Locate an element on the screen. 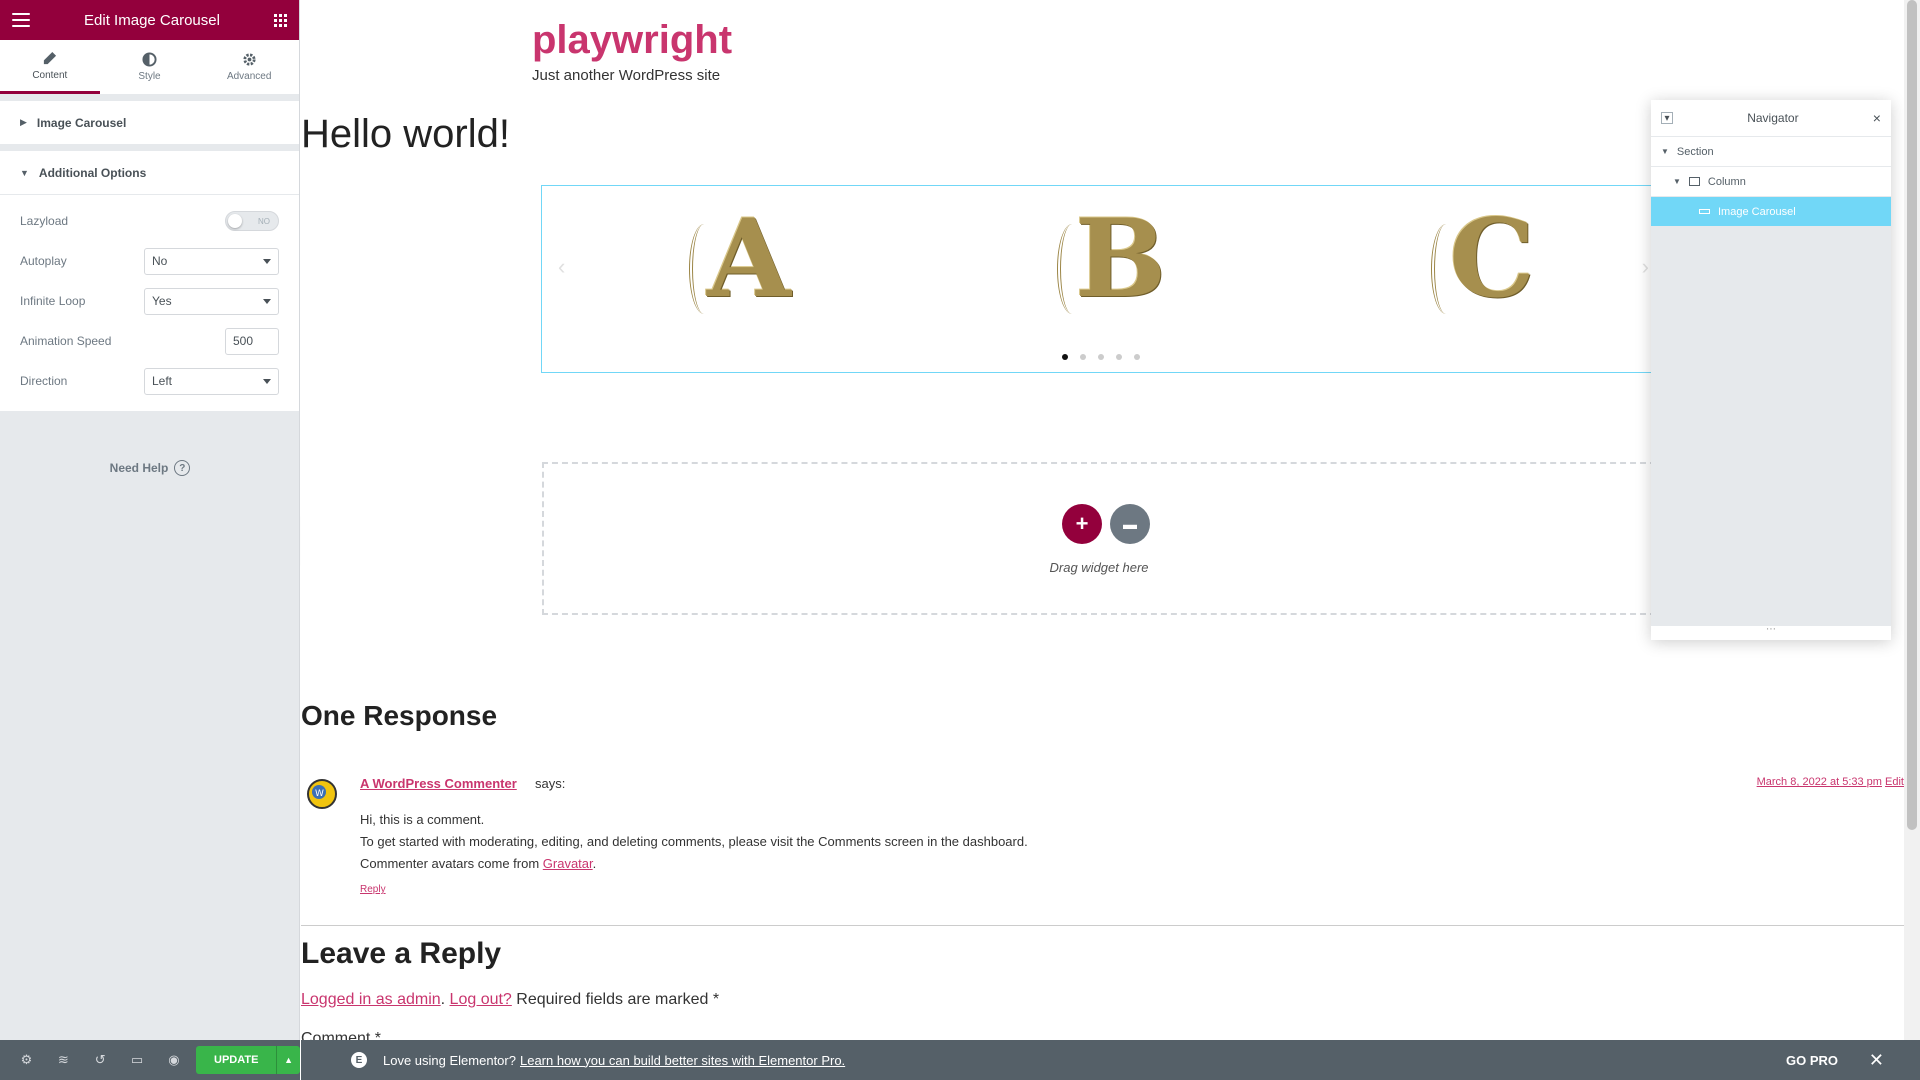 This screenshot has height=1080, width=1920. leave-reply-heading: Leave a Reply is located at coordinates (401, 953).